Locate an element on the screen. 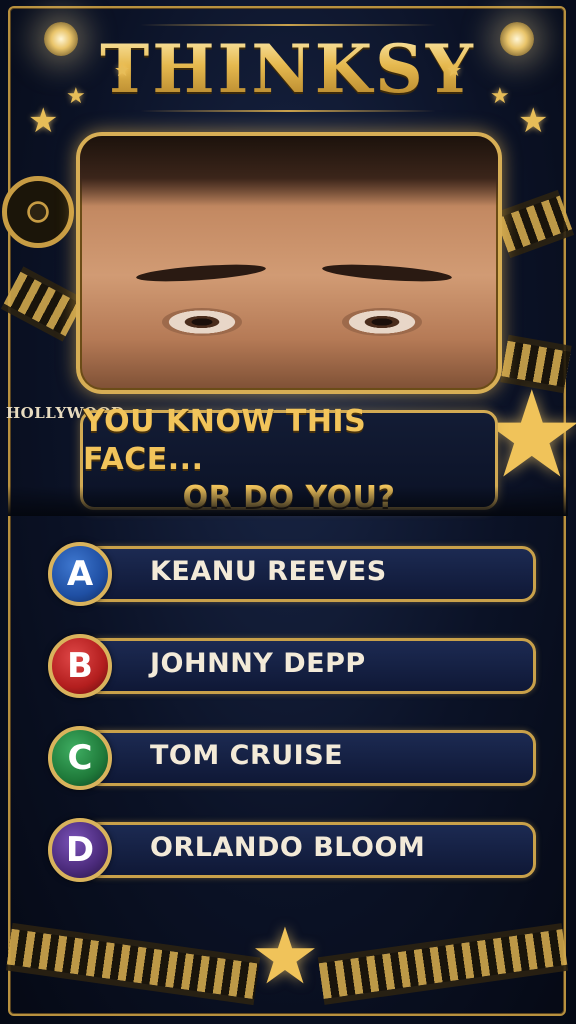  answer-letter-badge: B is located at coordinates (80, 666).